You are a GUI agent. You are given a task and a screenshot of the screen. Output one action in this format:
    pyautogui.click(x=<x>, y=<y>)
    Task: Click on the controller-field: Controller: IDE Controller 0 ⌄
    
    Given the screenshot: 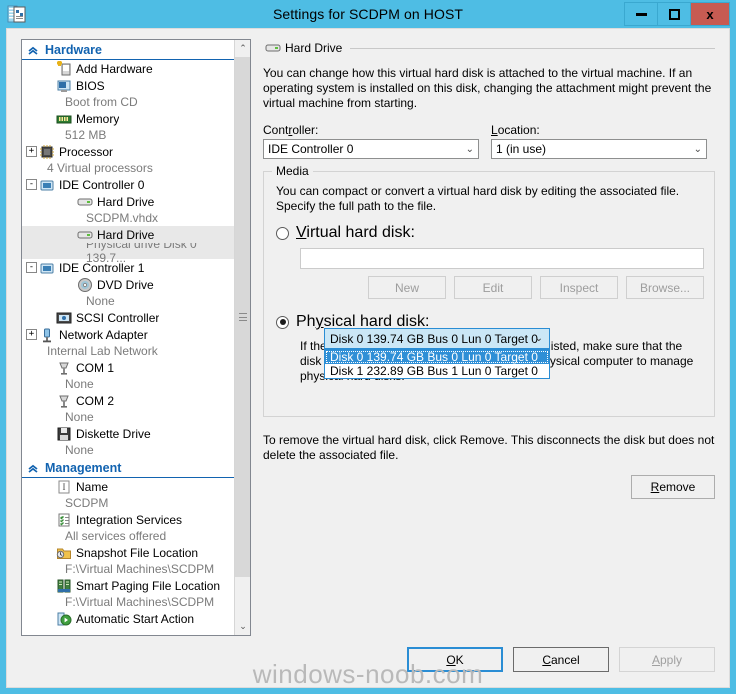 What is the action you would take?
    pyautogui.click(x=371, y=141)
    